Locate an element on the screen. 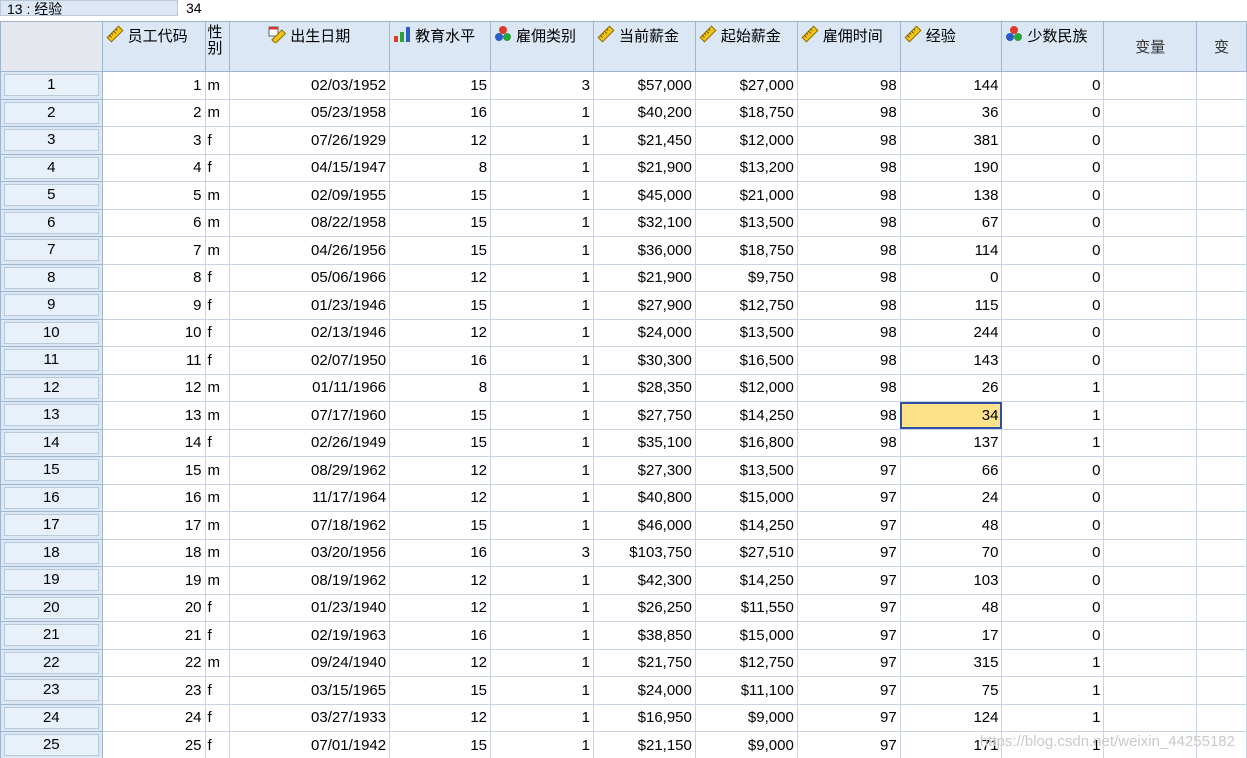  data-cell: $16,950 is located at coordinates (644, 717).